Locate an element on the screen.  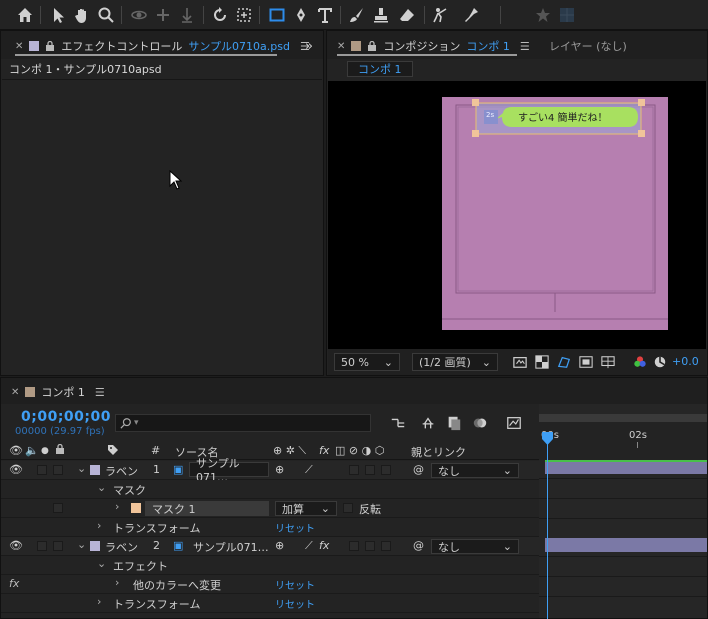
hand-icon is located at coordinates (82, 15).